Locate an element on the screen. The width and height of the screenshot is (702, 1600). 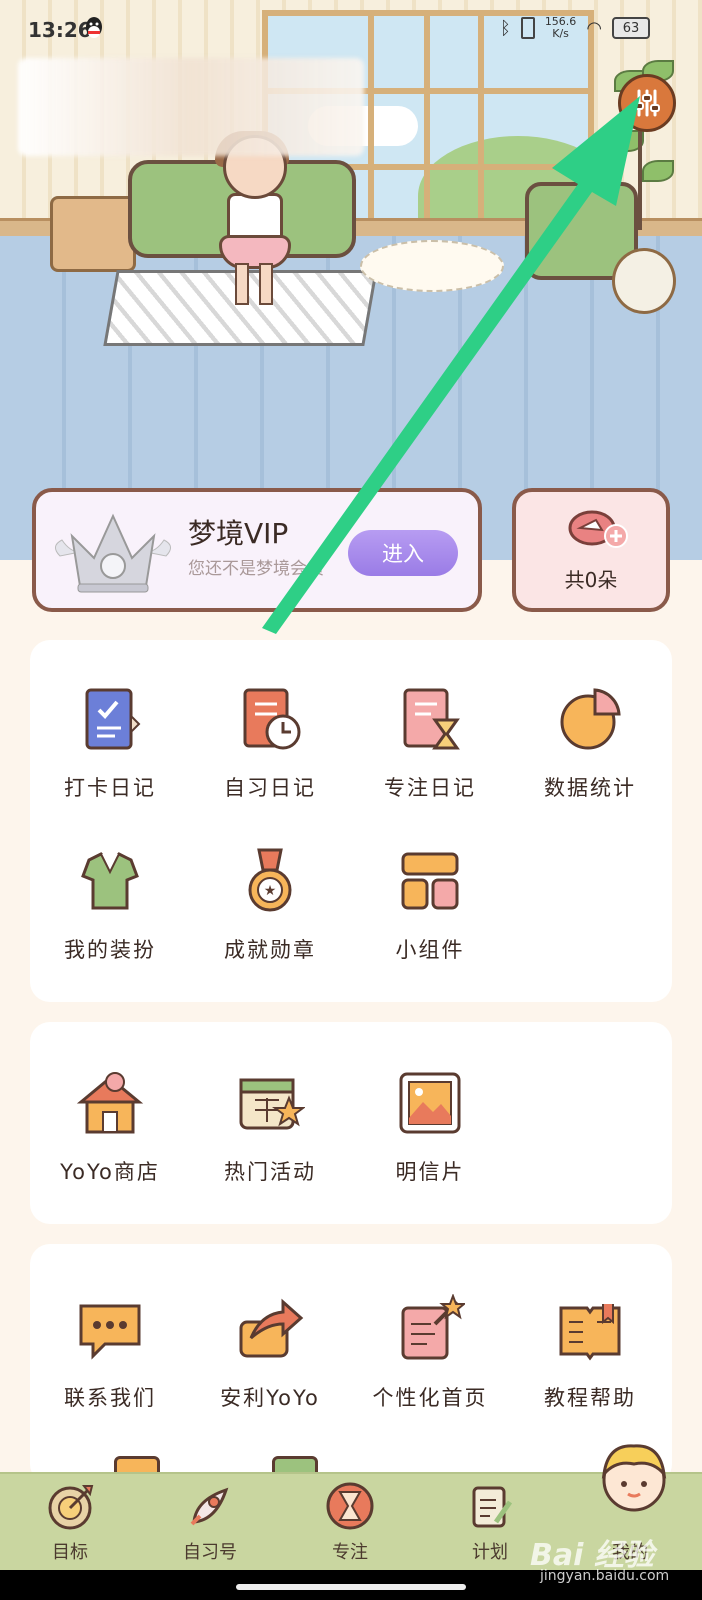
fur-rug is located at coordinates (432, 266).